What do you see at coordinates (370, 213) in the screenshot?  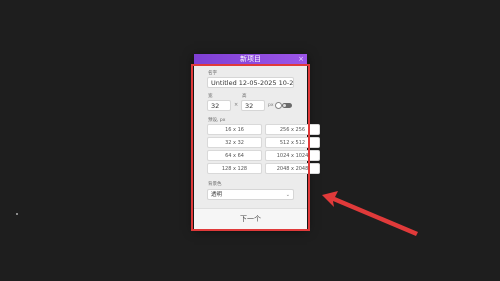 I see `pointer-arrow-icon` at bounding box center [370, 213].